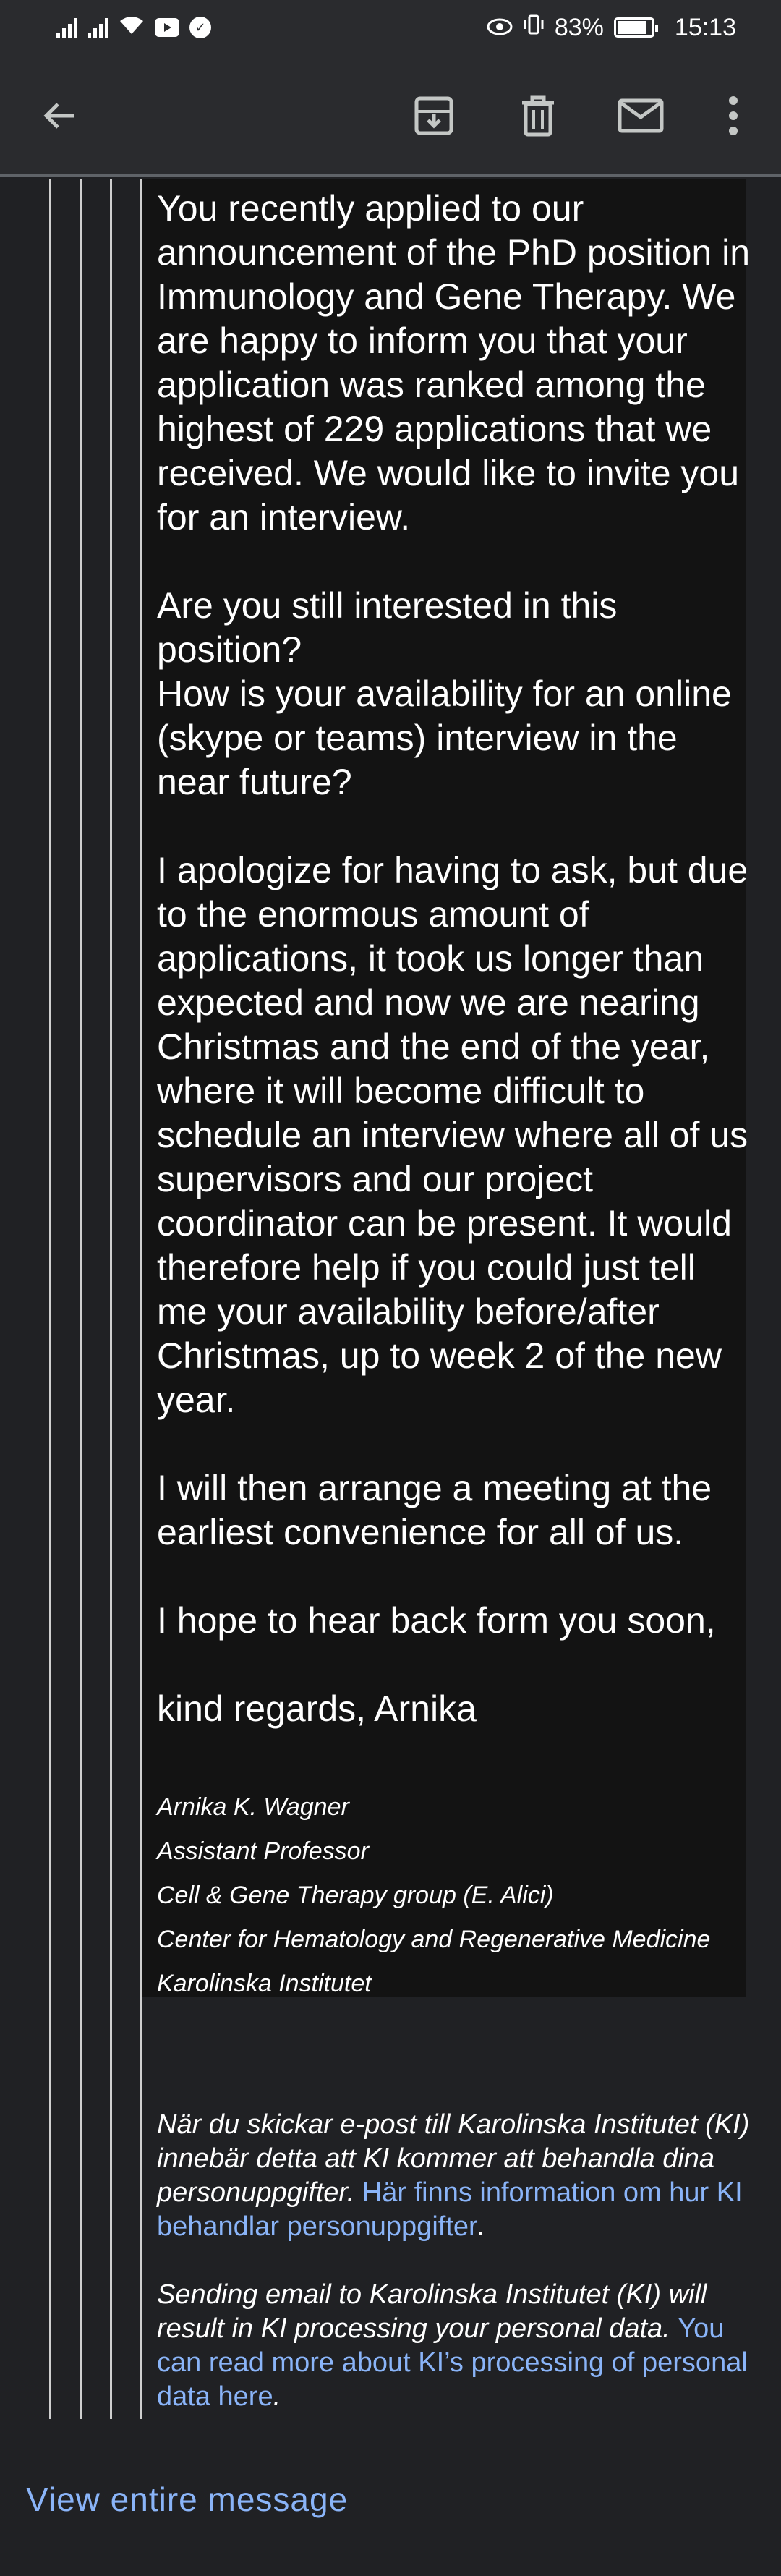  I want to click on mail-icon, so click(641, 115).